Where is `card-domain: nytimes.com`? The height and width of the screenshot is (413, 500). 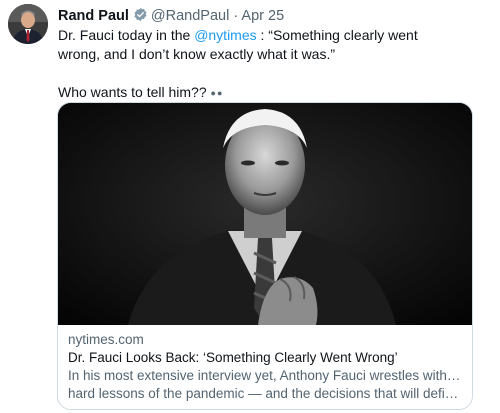 card-domain: nytimes.com is located at coordinates (106, 339).